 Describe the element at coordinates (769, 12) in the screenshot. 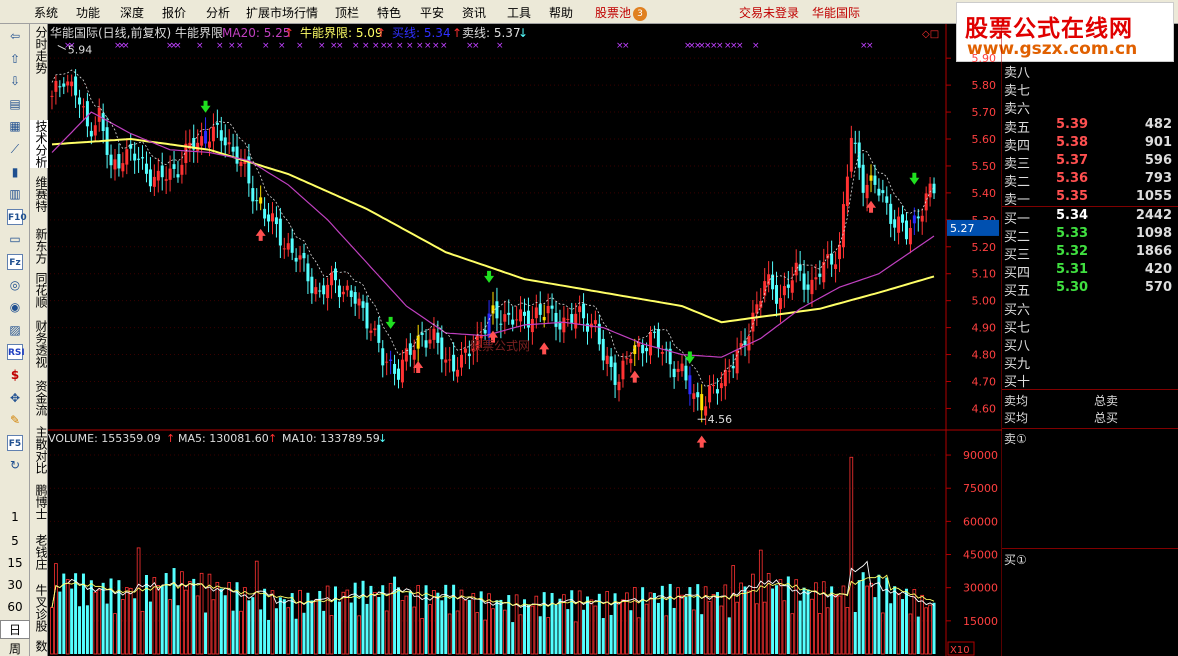

I see `login-status: 交易未登录` at that location.